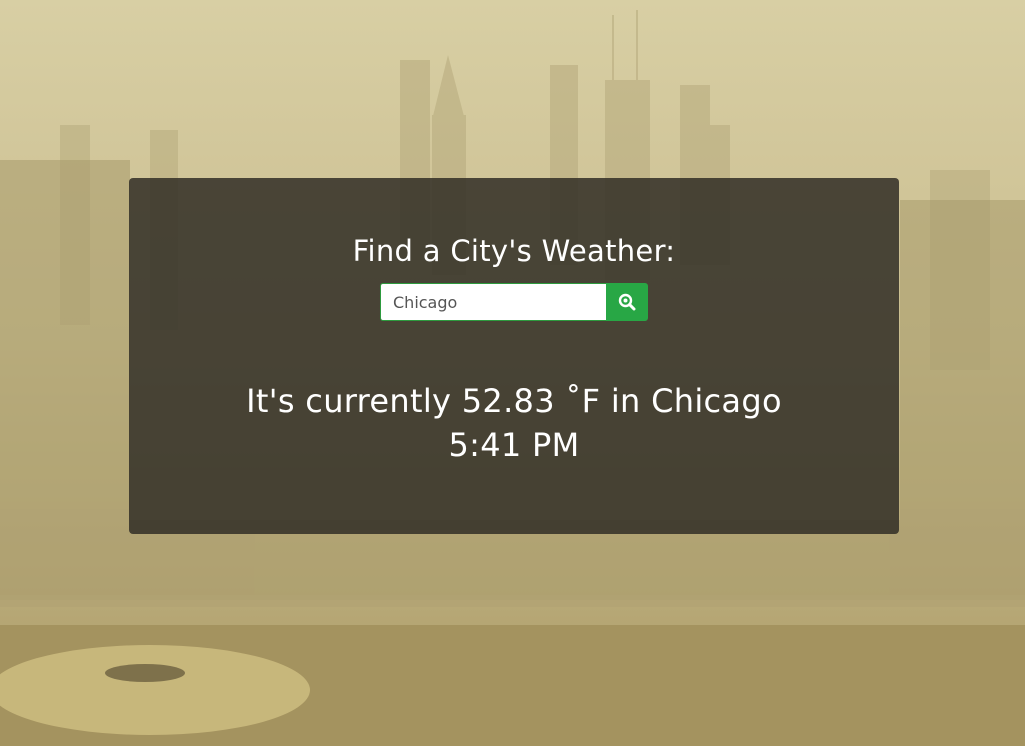 The height and width of the screenshot is (746, 1025). I want to click on temperature-value: 52.83, so click(508, 401).